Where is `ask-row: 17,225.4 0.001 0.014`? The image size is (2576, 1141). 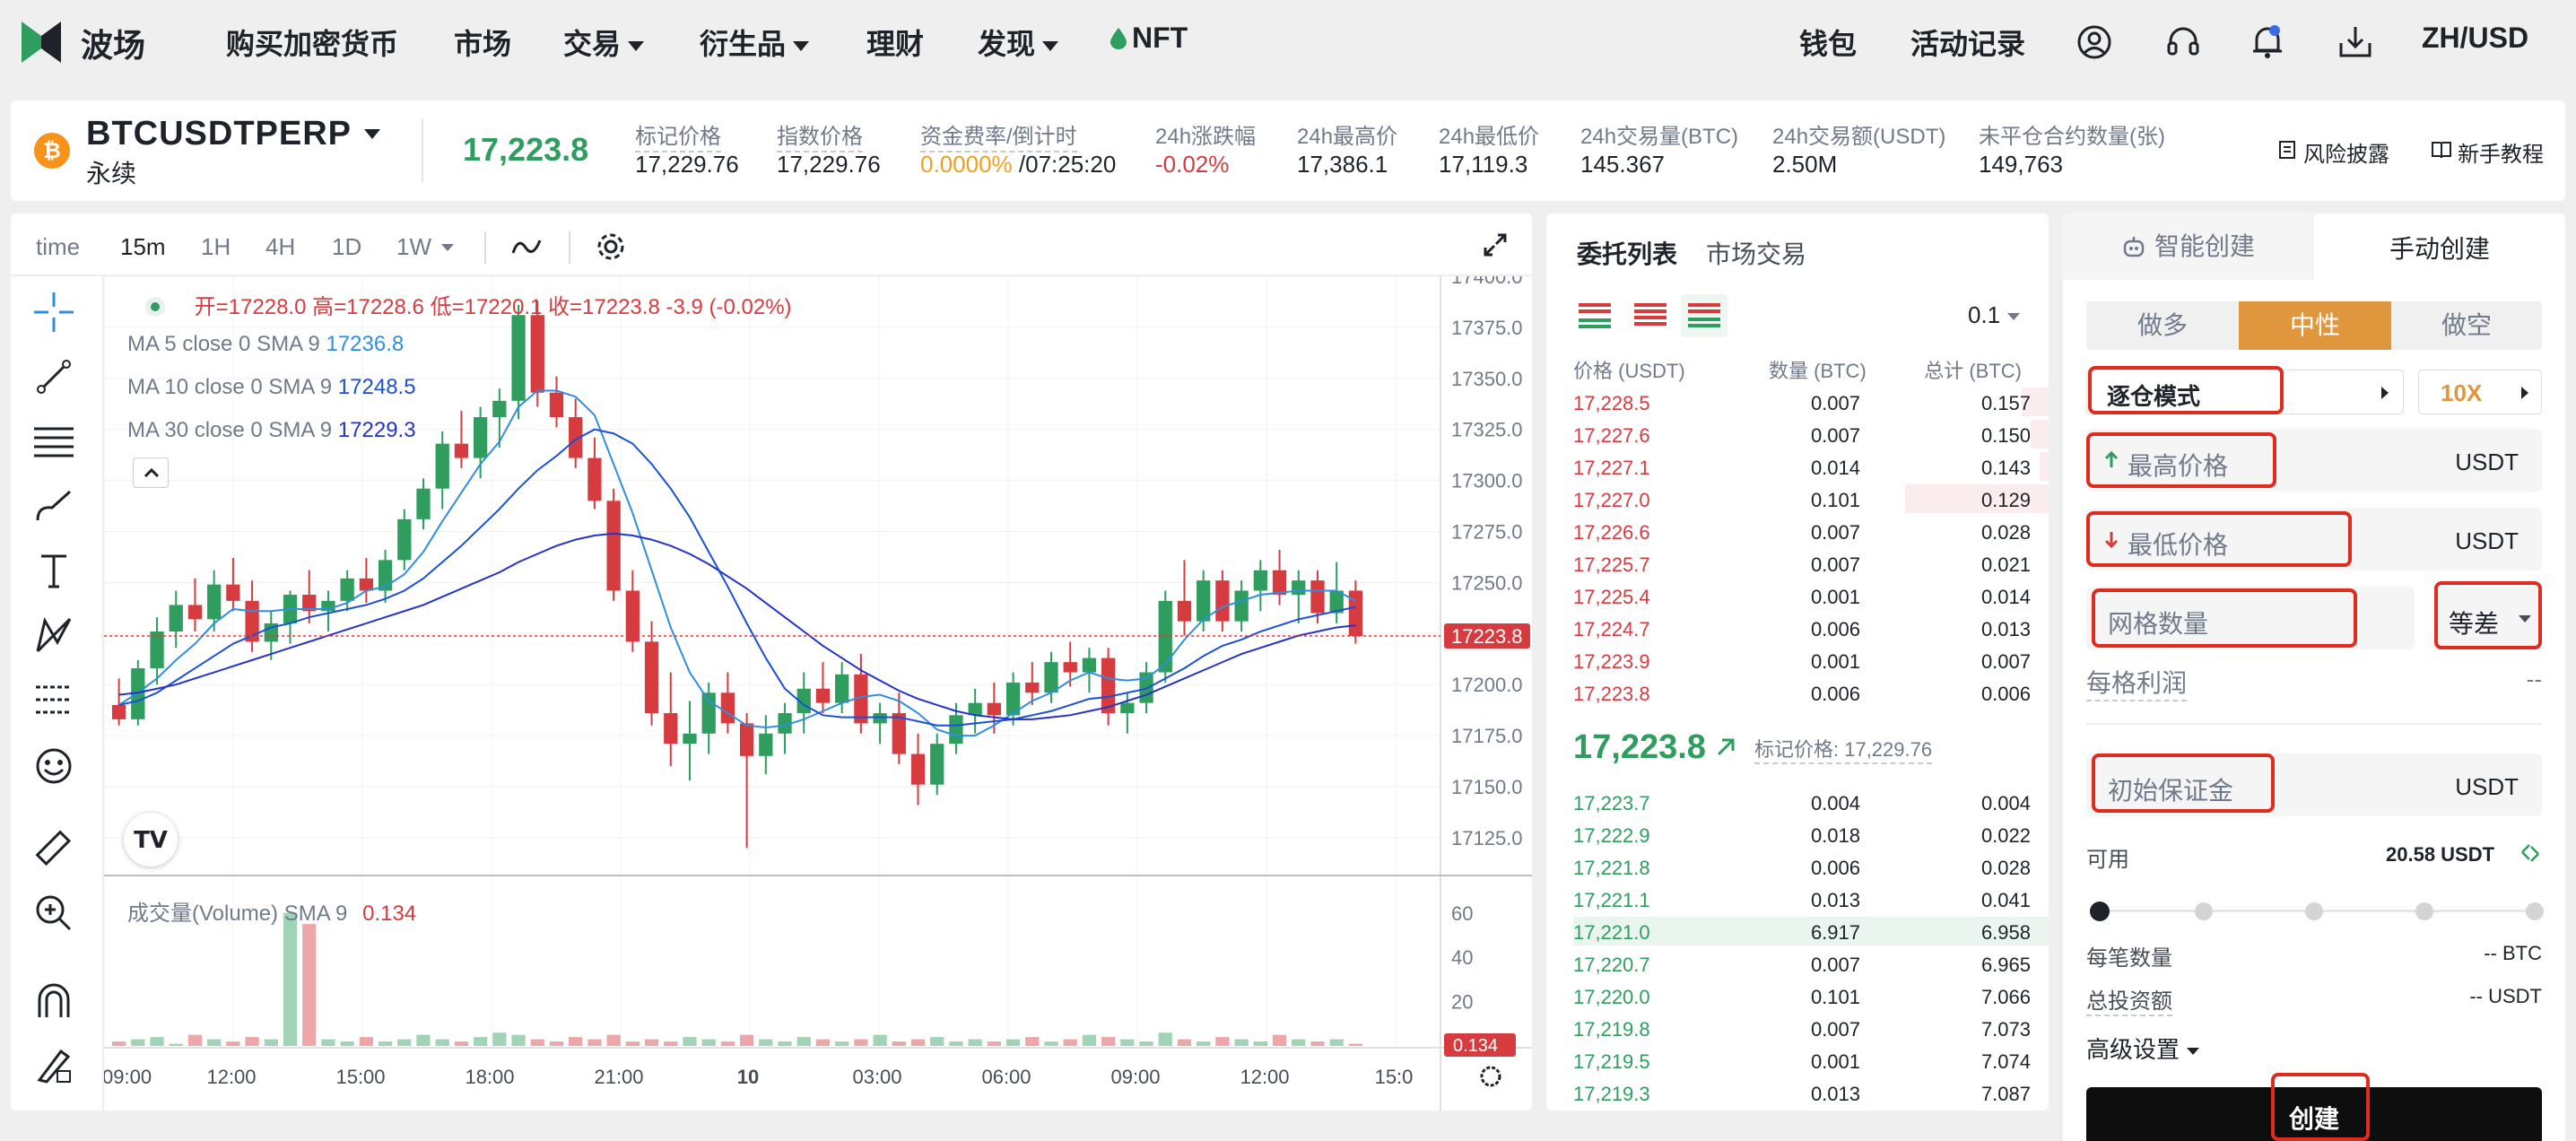
ask-row: 17,225.4 0.001 0.014 is located at coordinates (1797, 595).